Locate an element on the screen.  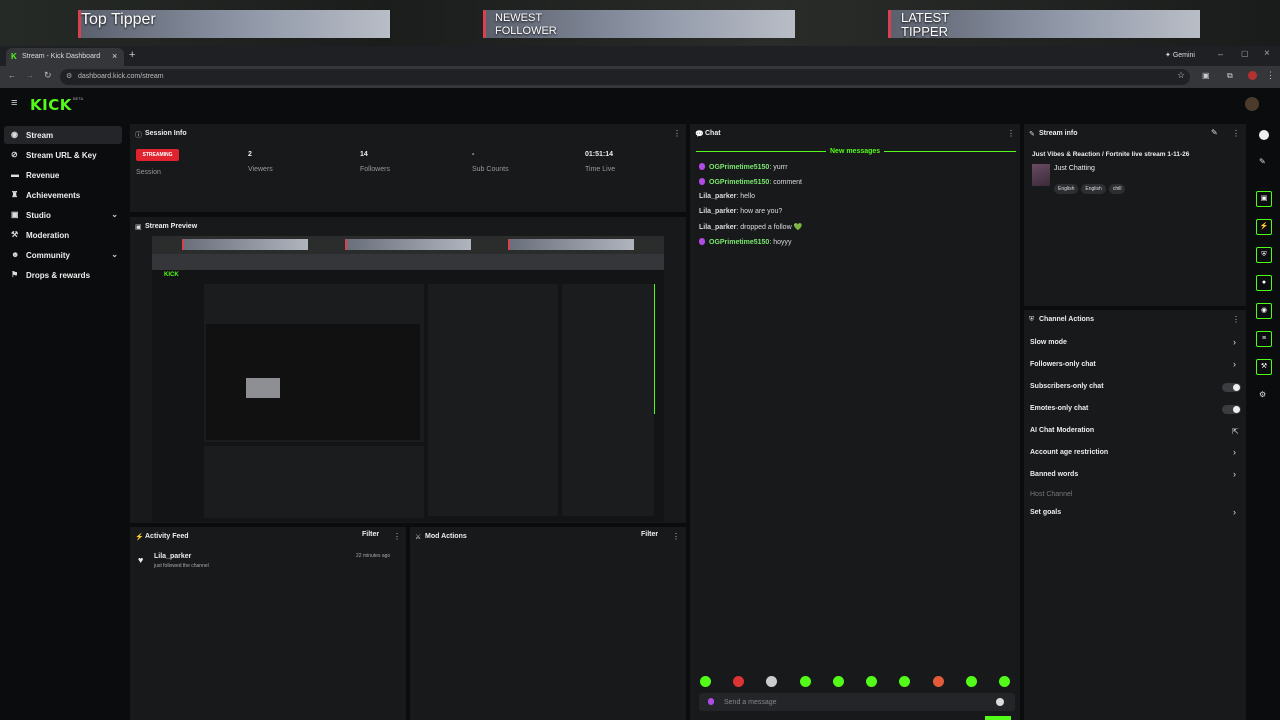
chat-text: hoyyy is located at coordinates (781, 242).